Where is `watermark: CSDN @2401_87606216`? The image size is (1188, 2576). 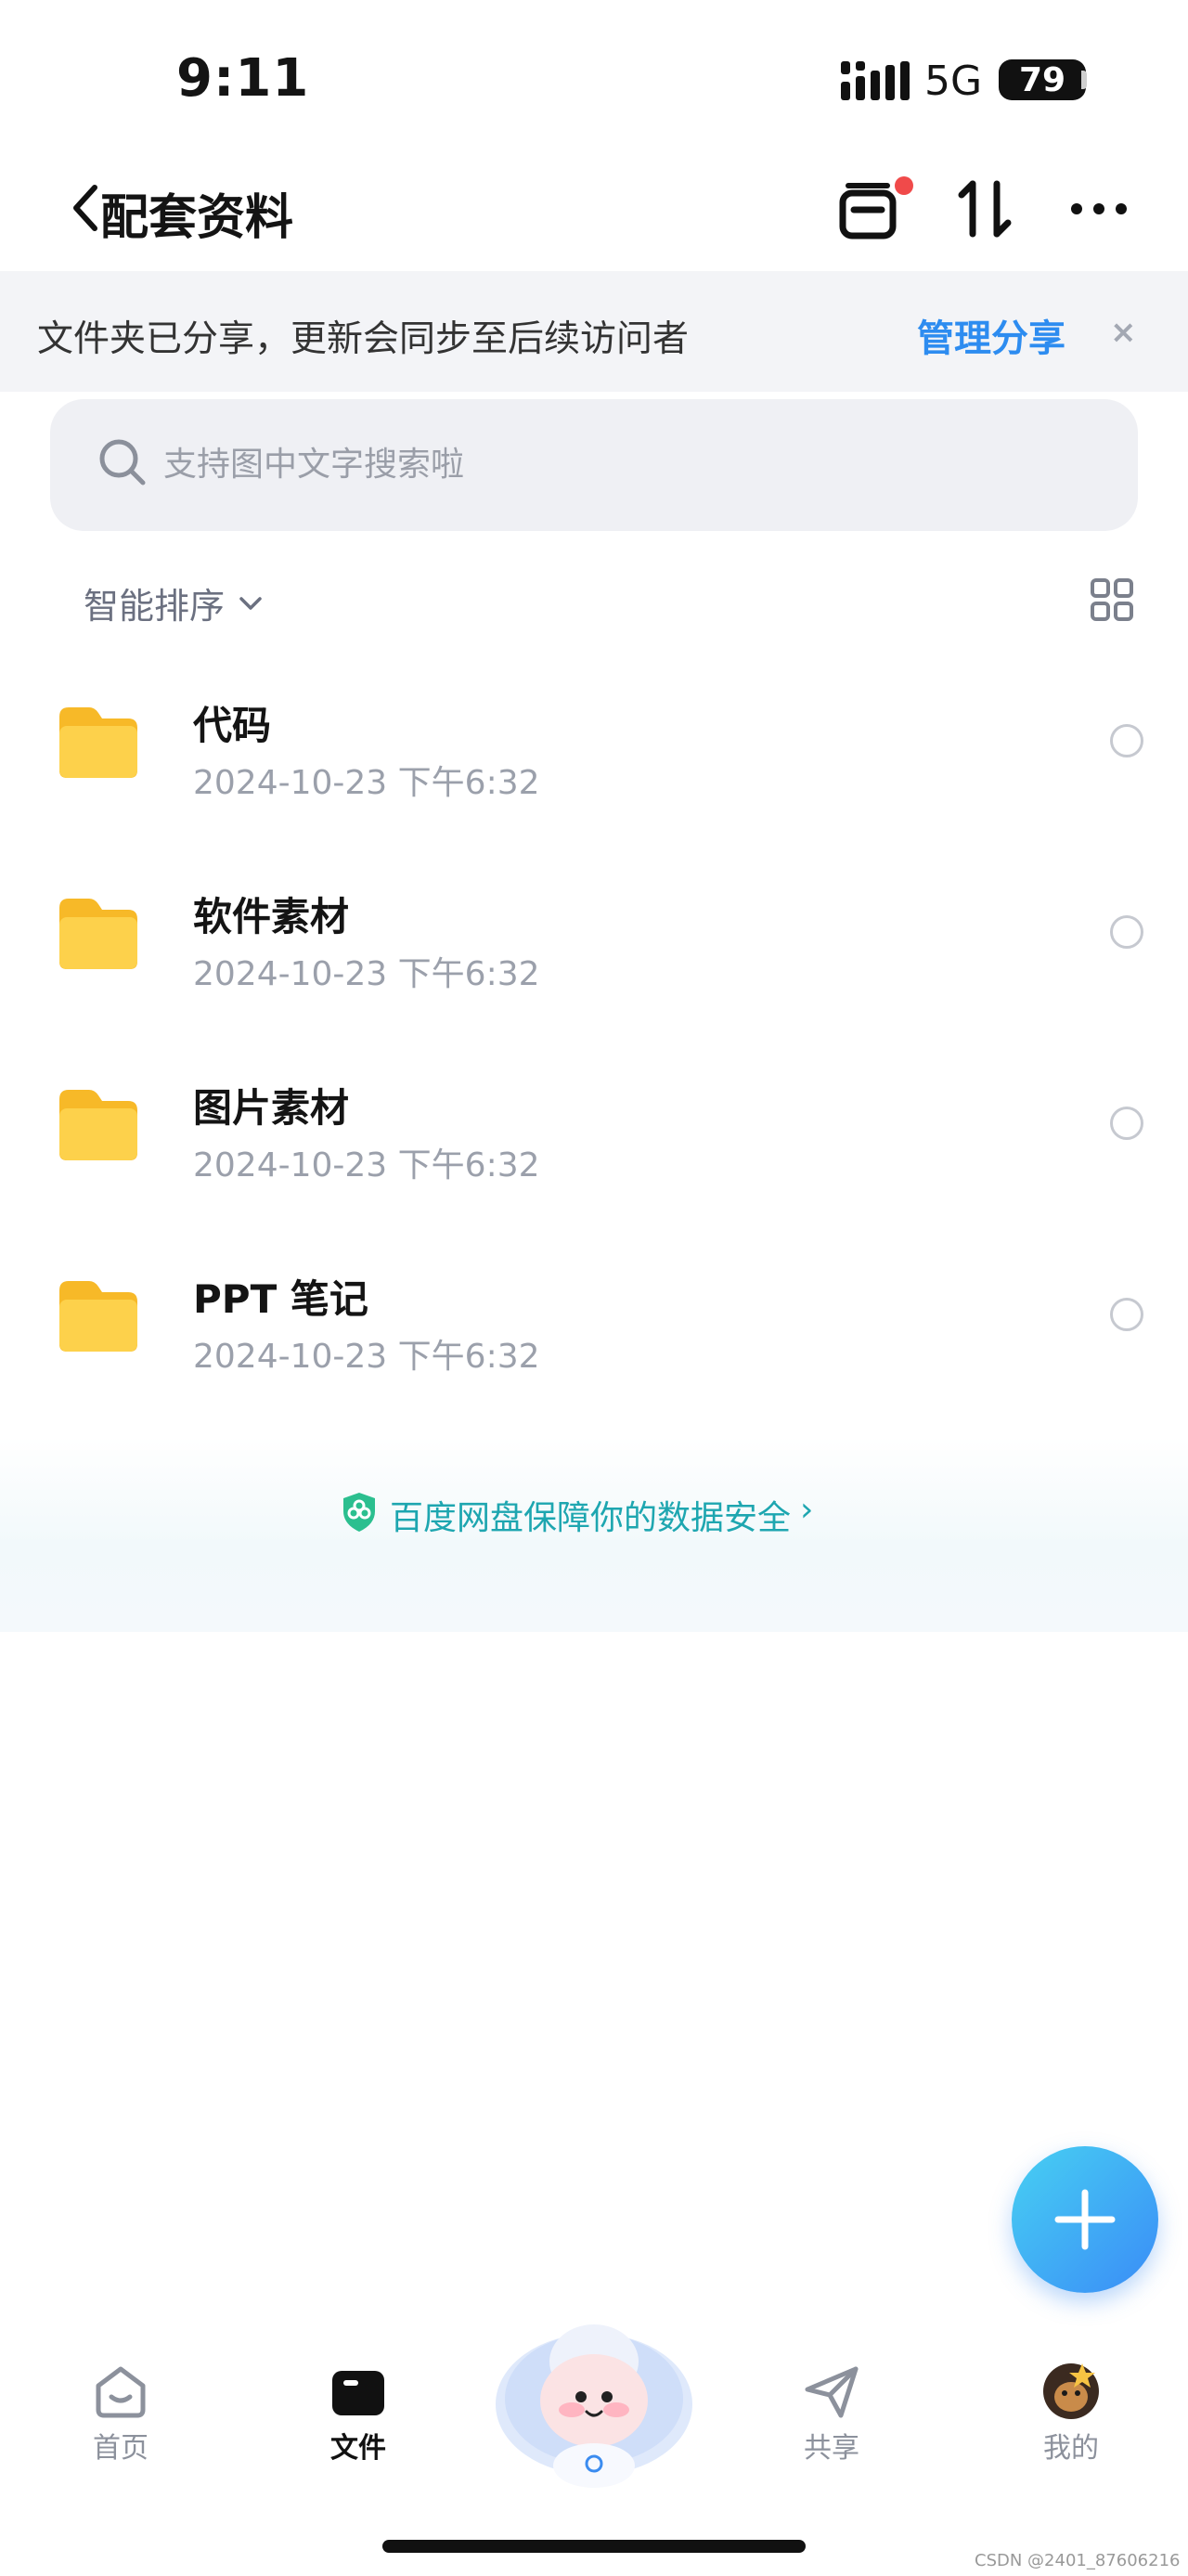
watermark: CSDN @2401_87606216 is located at coordinates (1078, 2560).